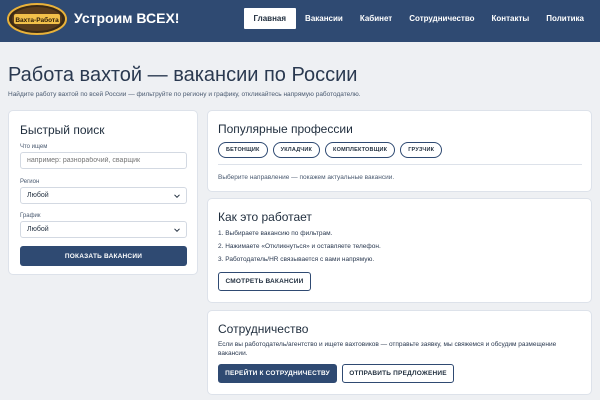 Image resolution: width=600 pixels, height=400 pixels. I want to click on chip-concrete-worker: БЕТОНЩИК, so click(243, 150).